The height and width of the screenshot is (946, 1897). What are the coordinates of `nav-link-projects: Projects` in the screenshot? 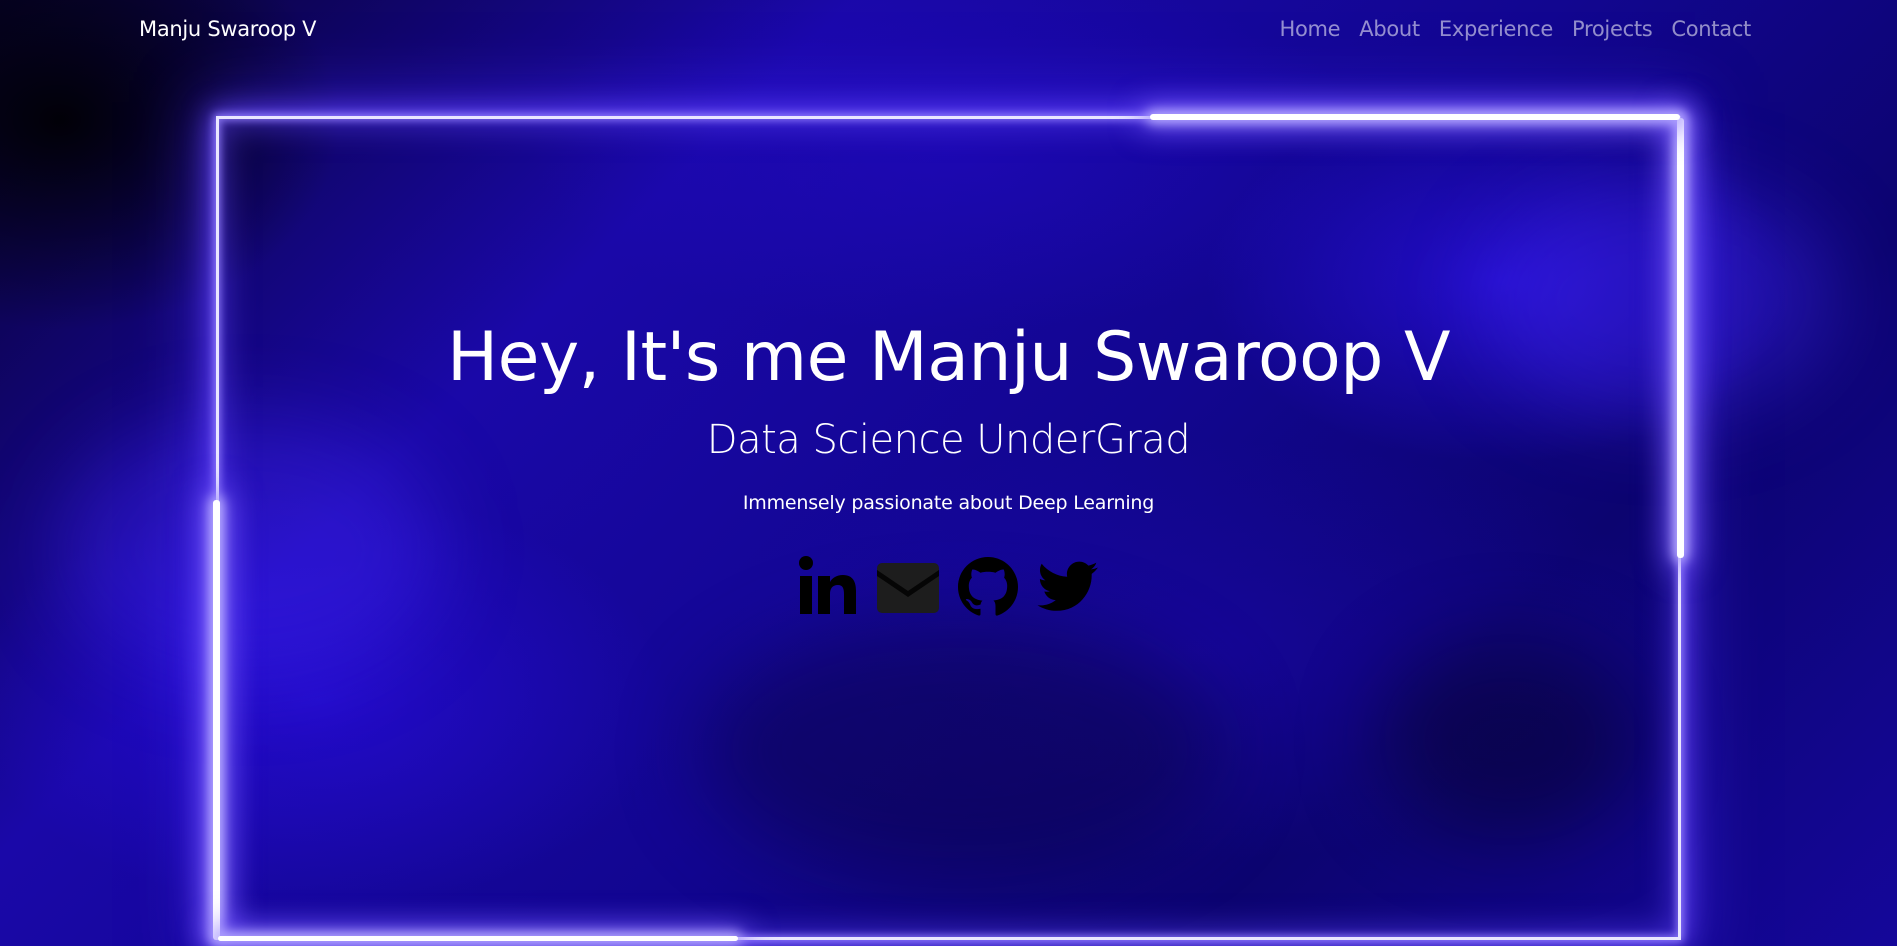 It's located at (1612, 29).